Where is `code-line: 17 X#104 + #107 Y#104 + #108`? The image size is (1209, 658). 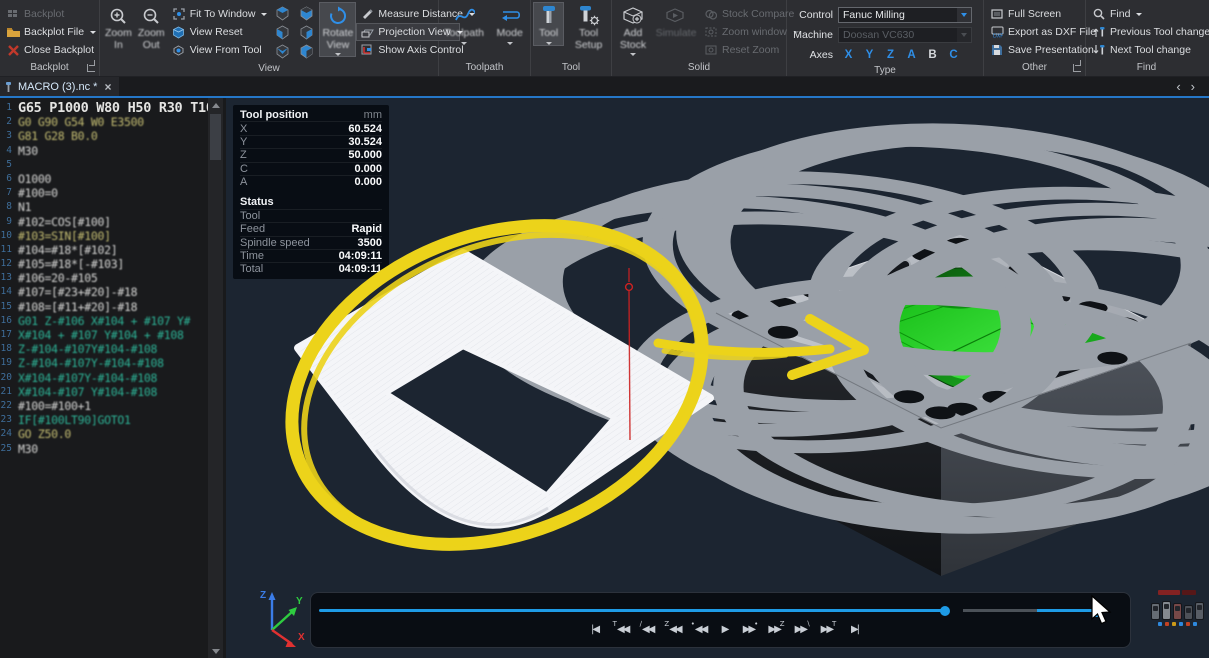 code-line: 17 X#104 + #107 Y#104 + #108 is located at coordinates (102, 335).